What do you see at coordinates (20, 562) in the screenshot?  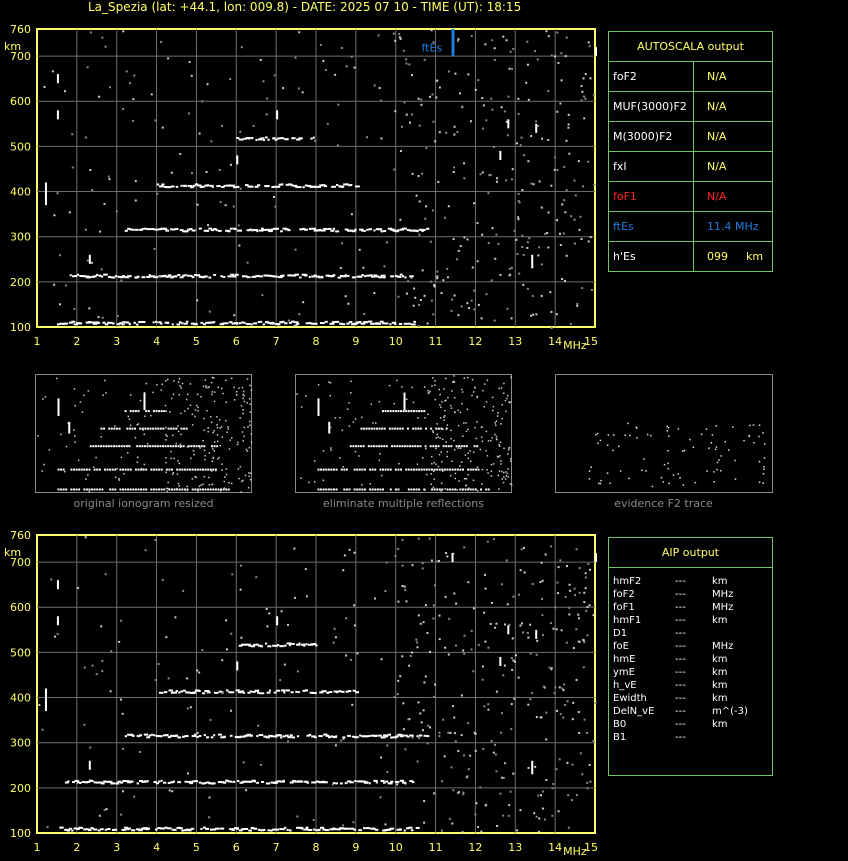 I see `y-tick-label: 700` at bounding box center [20, 562].